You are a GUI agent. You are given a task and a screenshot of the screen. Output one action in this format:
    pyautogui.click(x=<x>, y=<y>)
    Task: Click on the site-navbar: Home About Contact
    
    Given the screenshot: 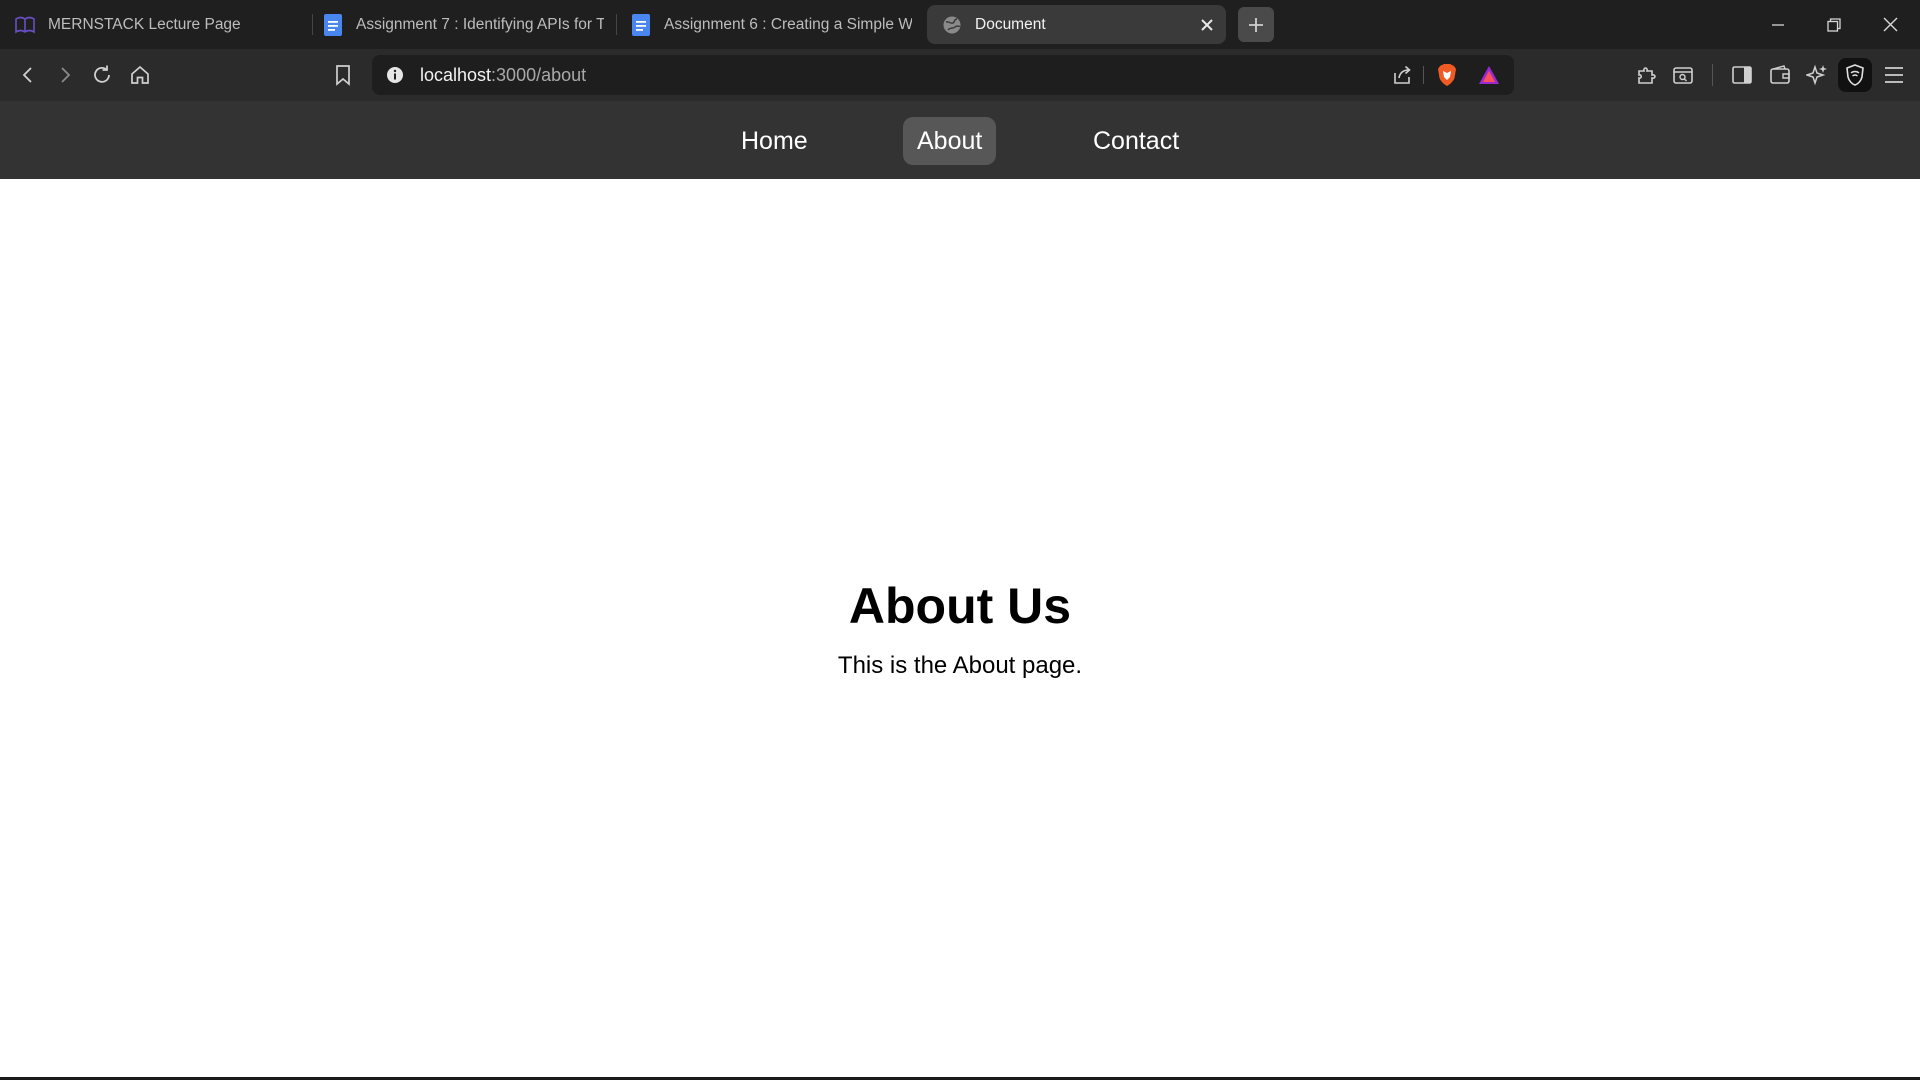 What is the action you would take?
    pyautogui.click(x=960, y=140)
    